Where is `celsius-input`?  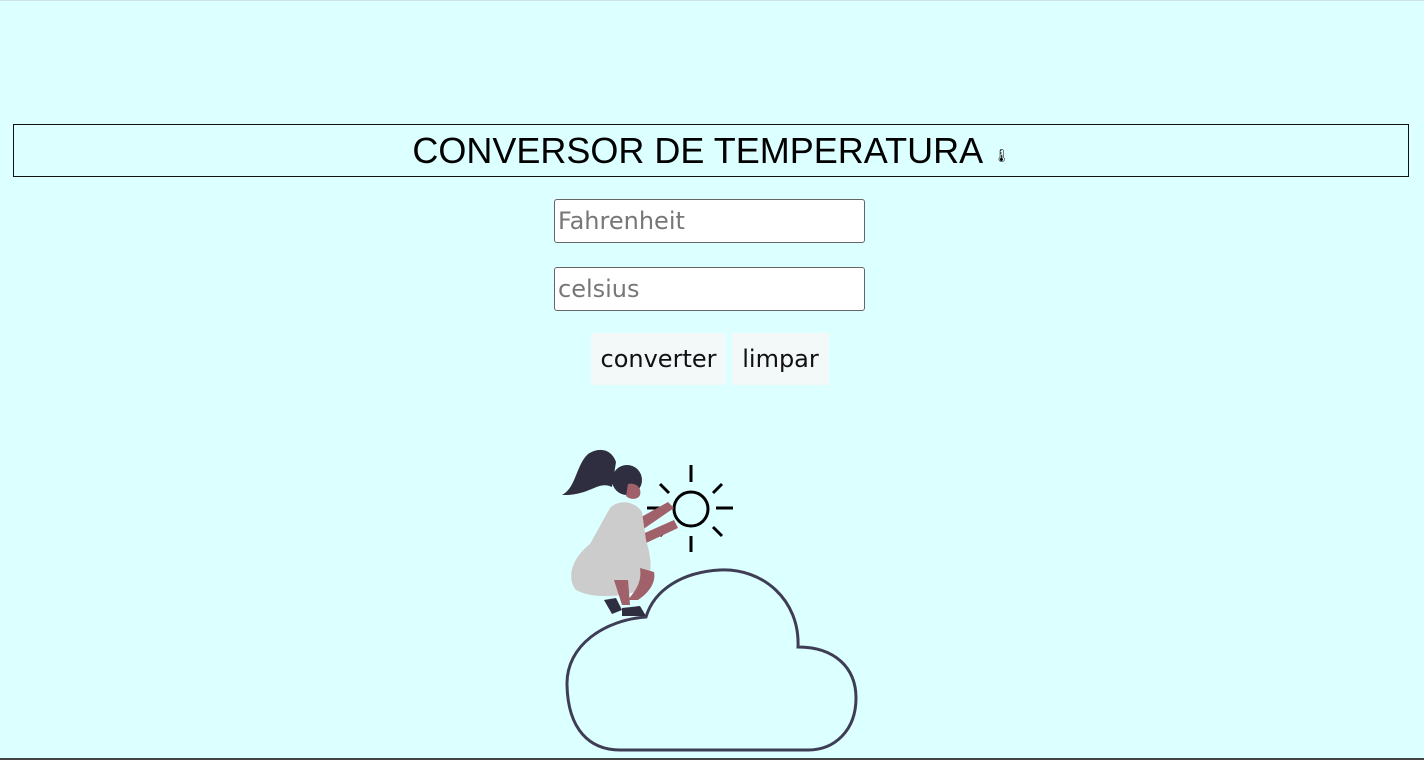 celsius-input is located at coordinates (709, 289).